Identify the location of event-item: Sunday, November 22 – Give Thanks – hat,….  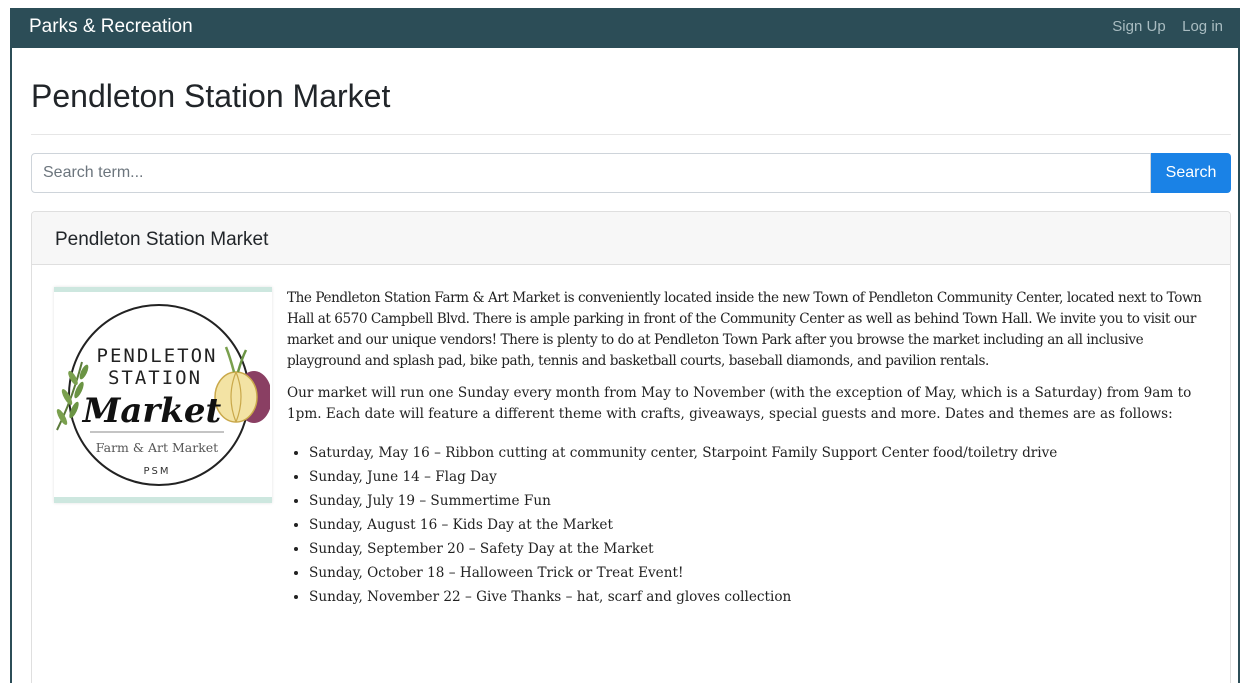
(763, 597).